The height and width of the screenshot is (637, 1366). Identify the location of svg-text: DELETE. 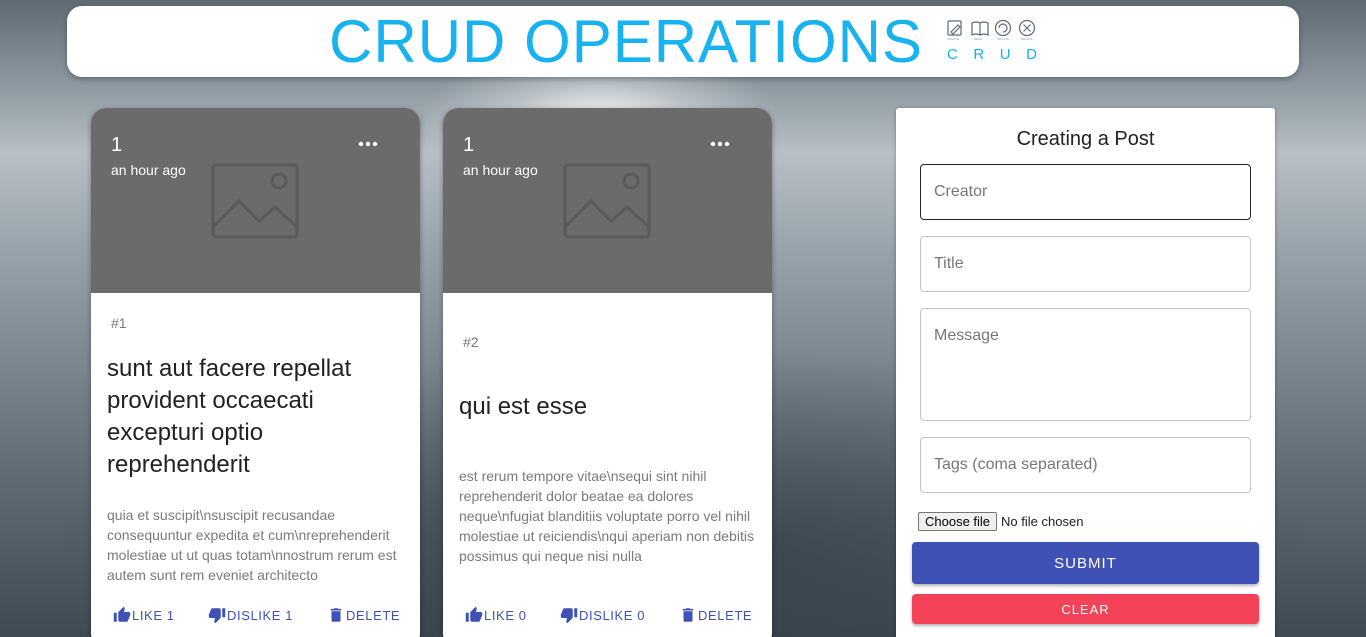
(1027, 39).